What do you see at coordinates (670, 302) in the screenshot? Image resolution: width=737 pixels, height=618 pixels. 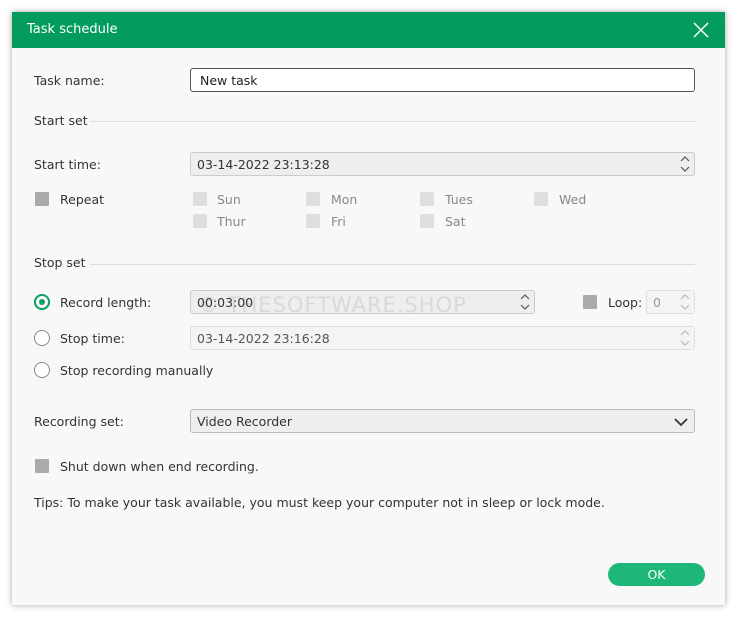 I see `loop-count-field: 0` at bounding box center [670, 302].